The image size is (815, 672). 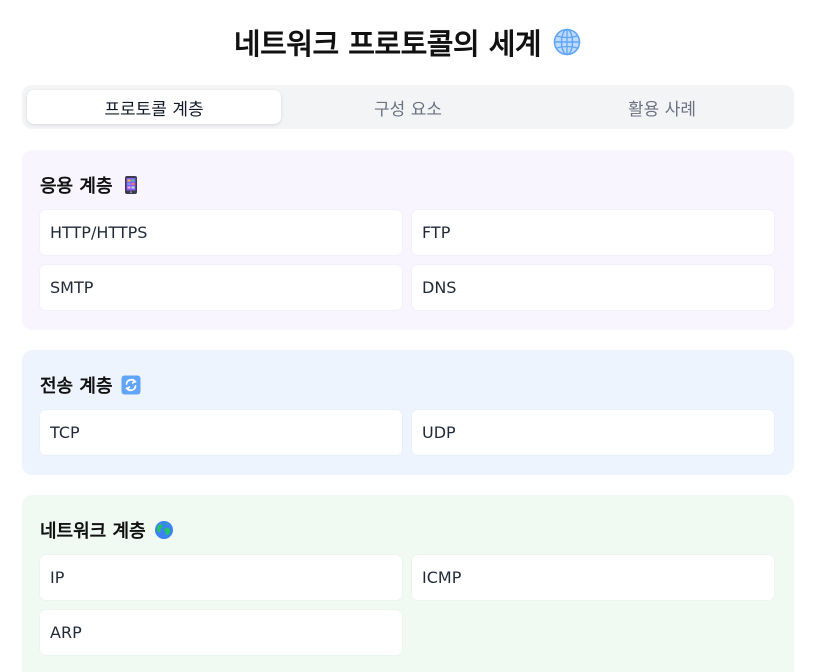 I want to click on refresh-icon, so click(x=131, y=385).